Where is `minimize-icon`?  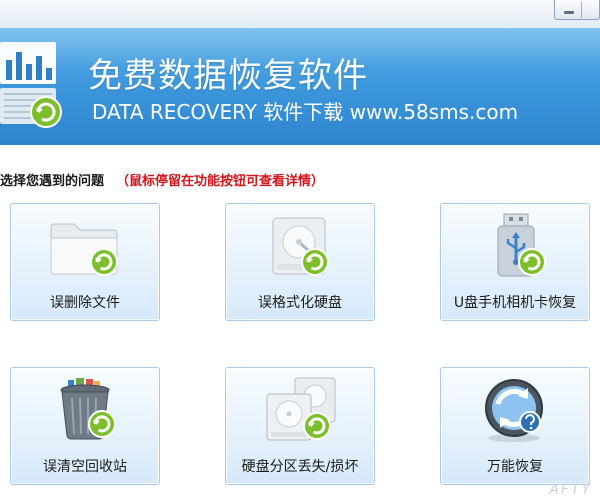
minimize-icon is located at coordinates (569, 12).